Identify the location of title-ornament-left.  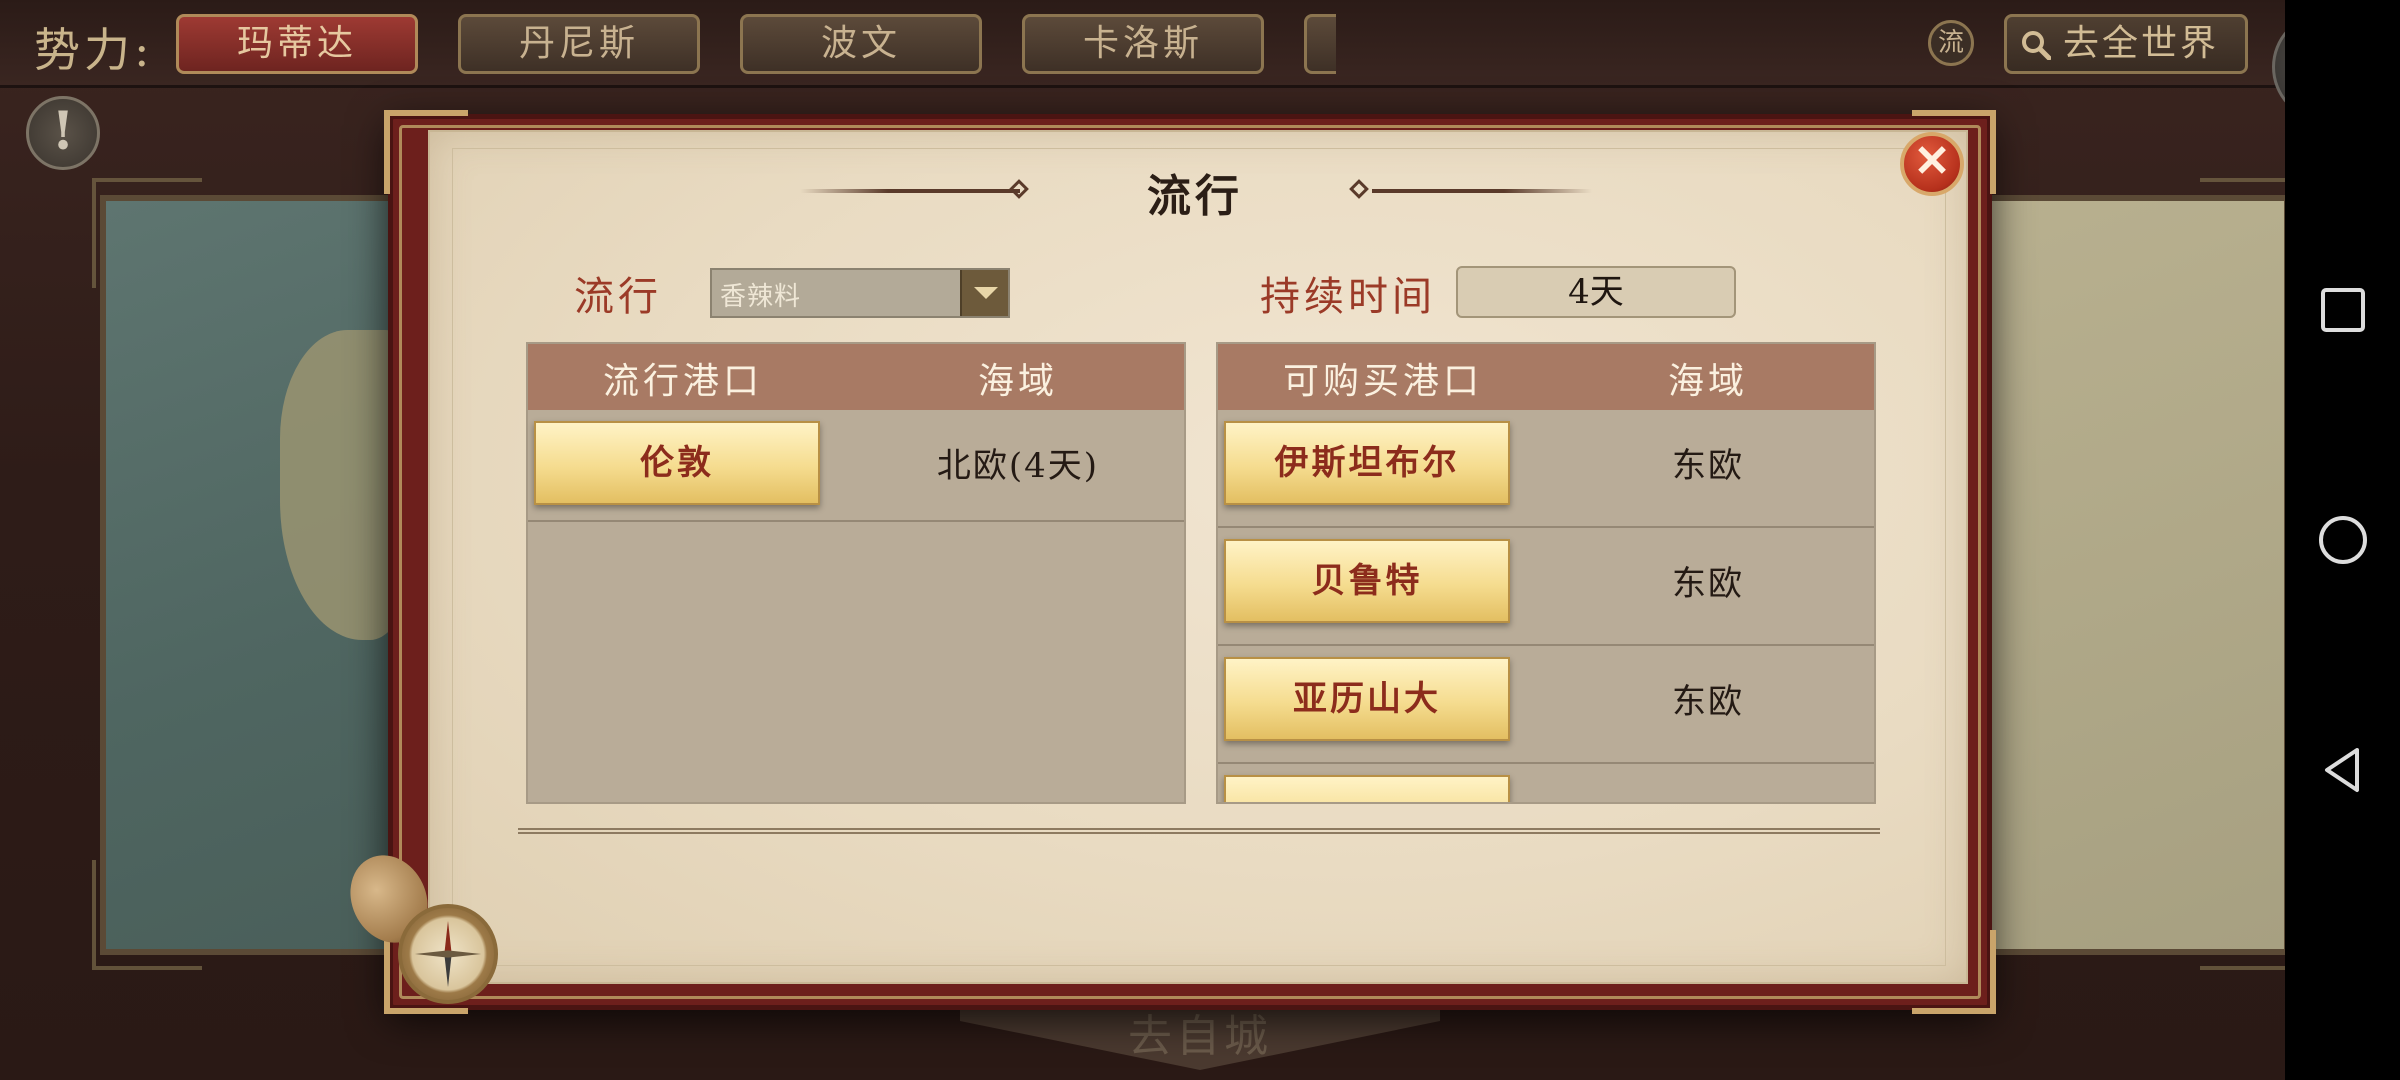
(910, 191).